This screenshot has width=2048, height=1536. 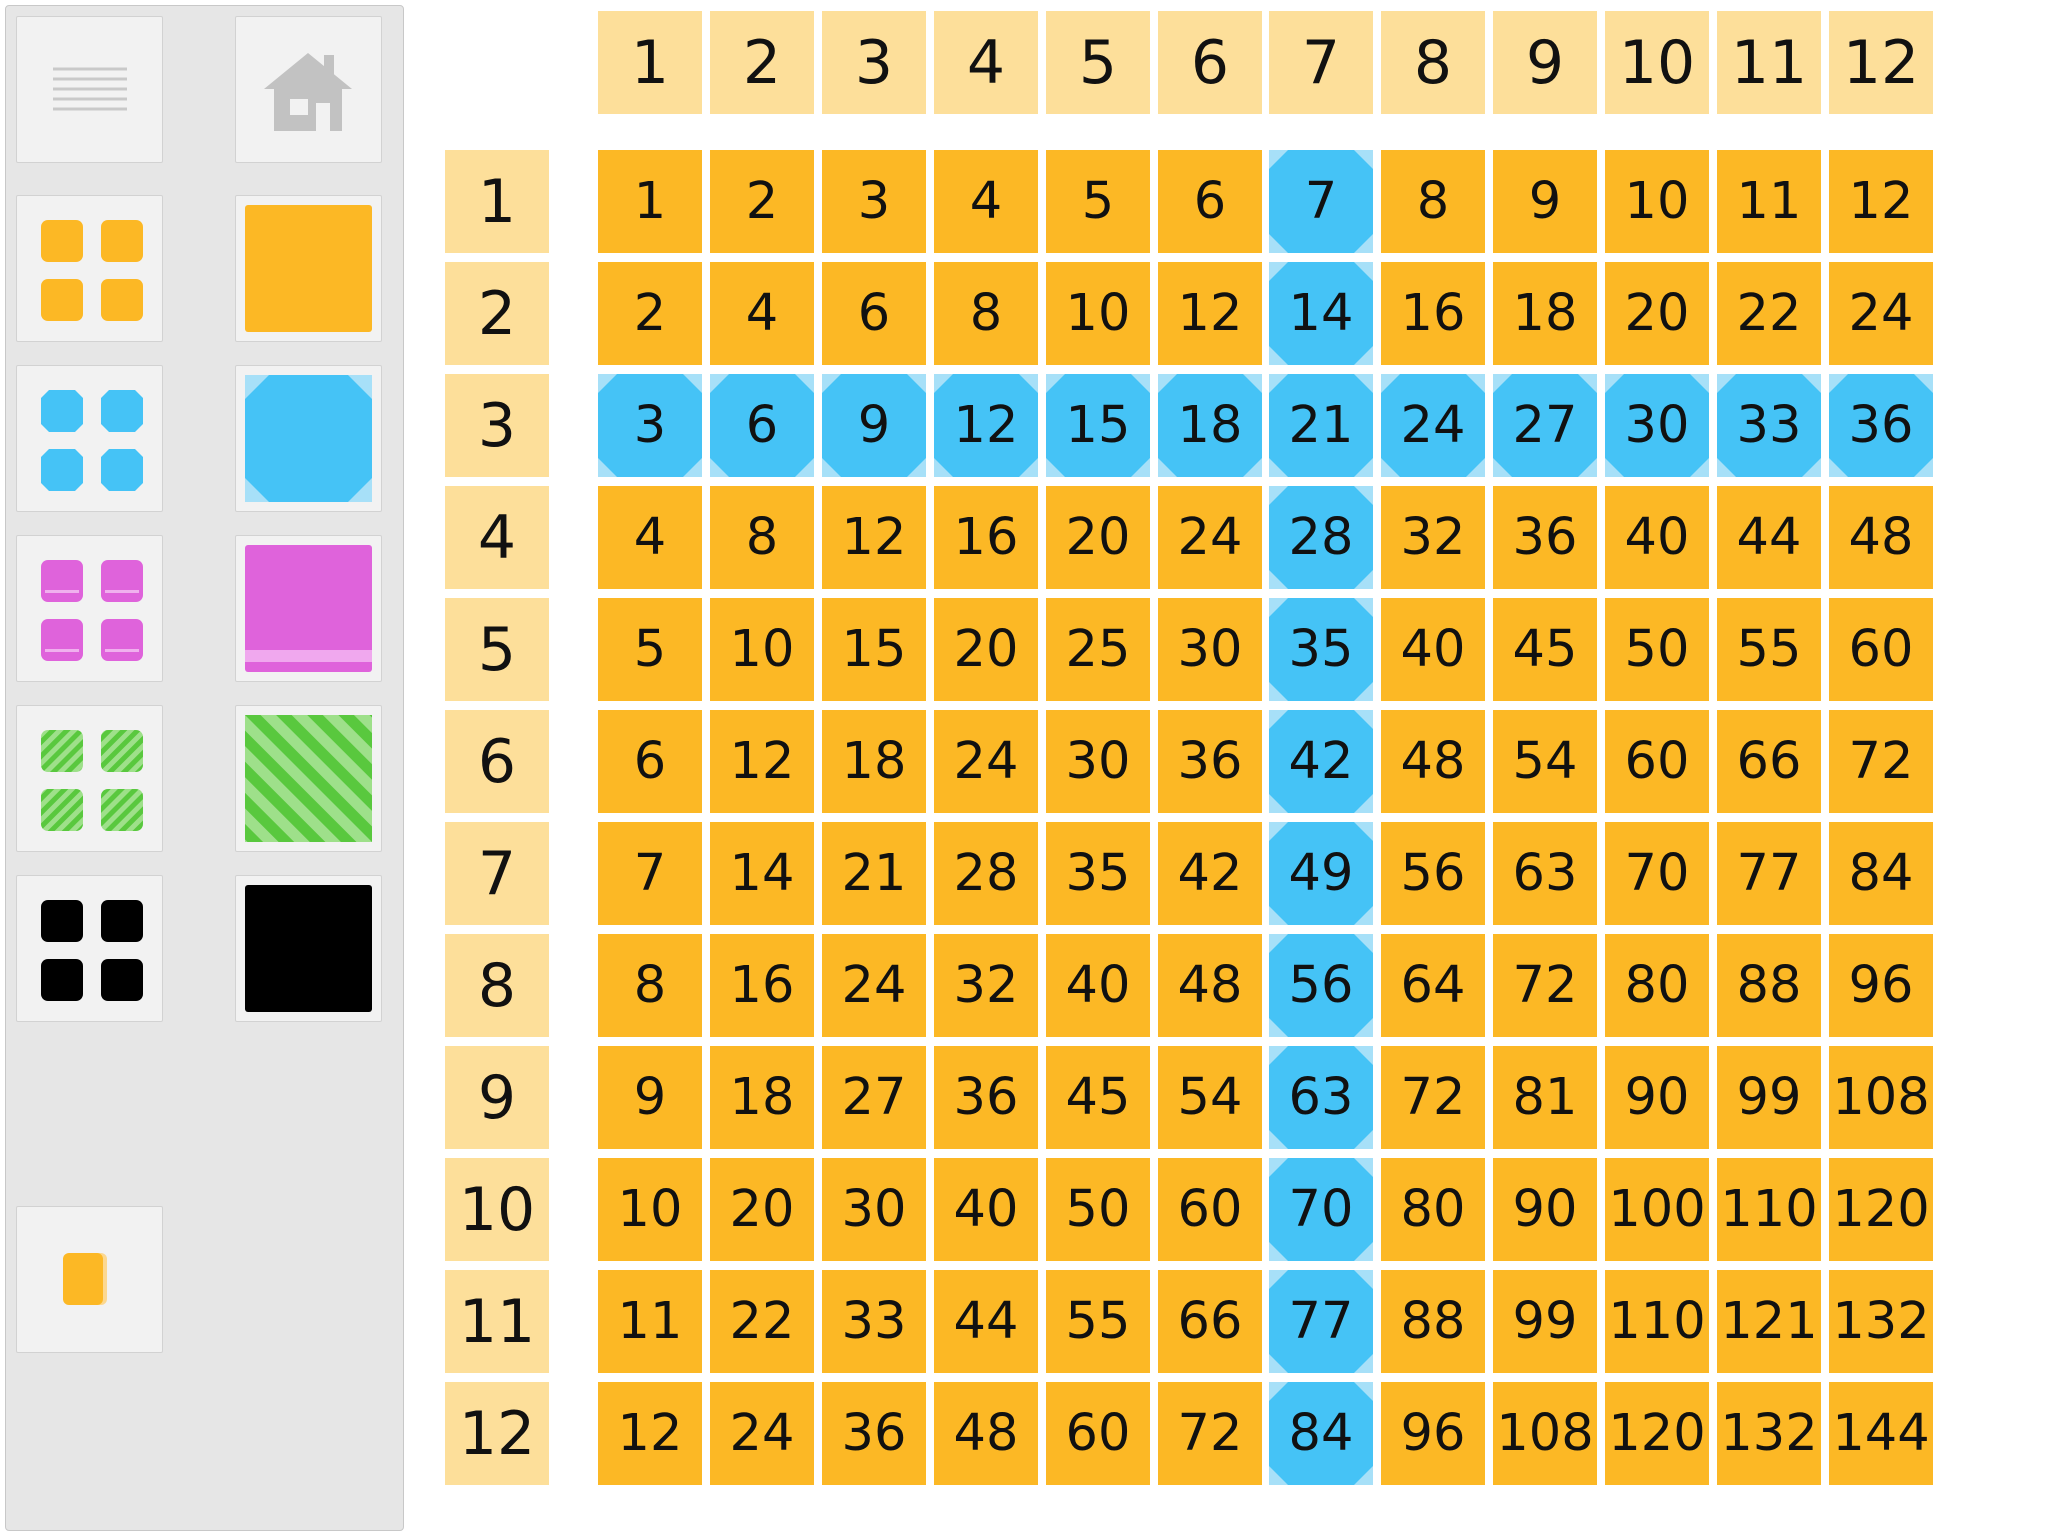 What do you see at coordinates (497, 425) in the screenshot?
I see `row-header: 3` at bounding box center [497, 425].